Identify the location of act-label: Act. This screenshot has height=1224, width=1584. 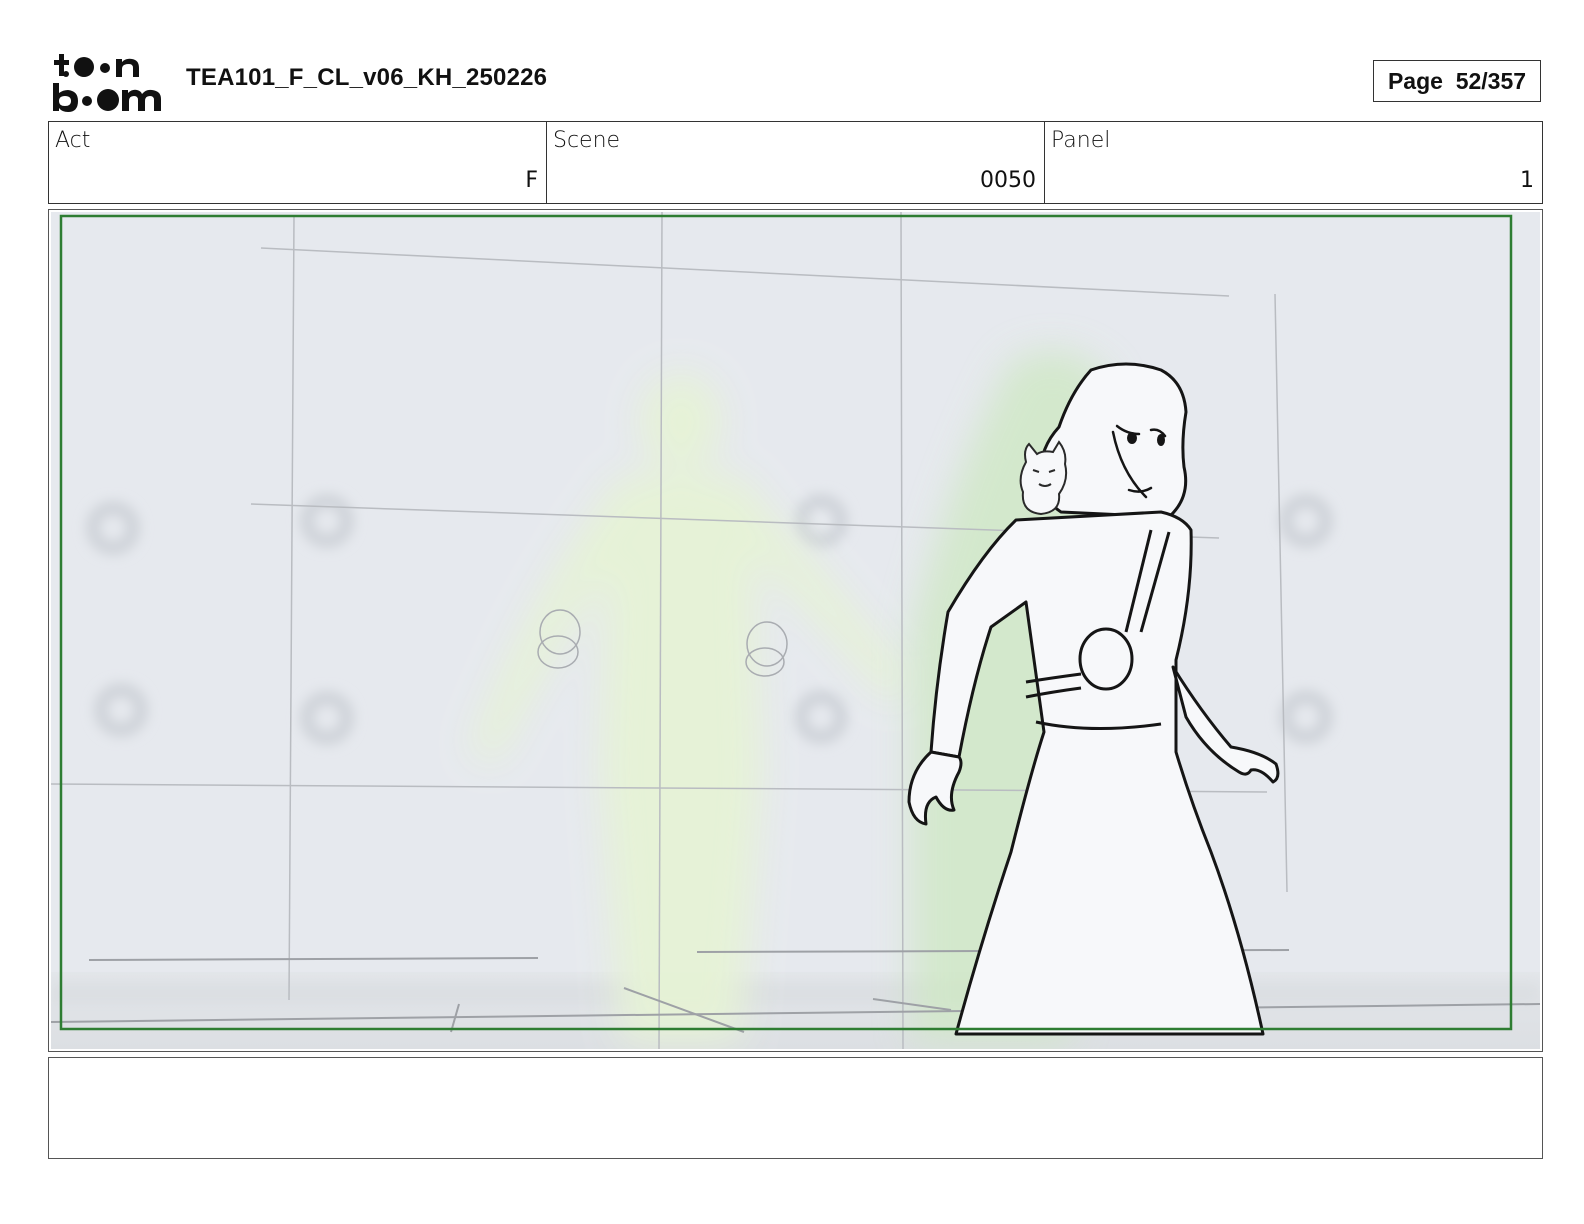
(73, 140).